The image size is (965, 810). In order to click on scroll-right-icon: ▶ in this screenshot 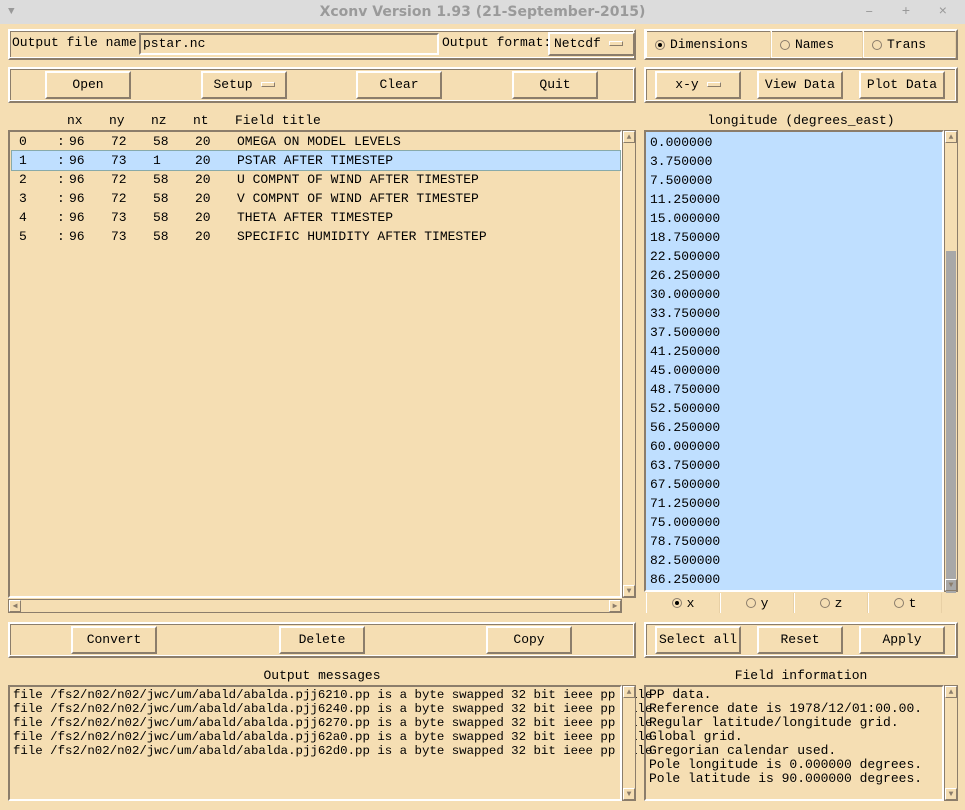, I will do `click(615, 606)`.